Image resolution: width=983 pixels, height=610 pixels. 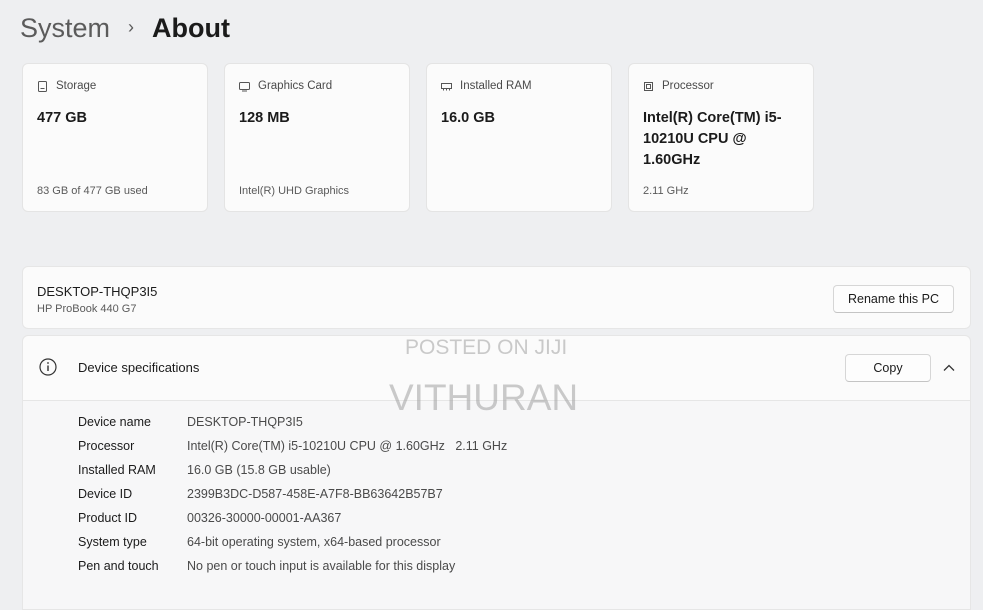 I want to click on info-icon, so click(x=48, y=367).